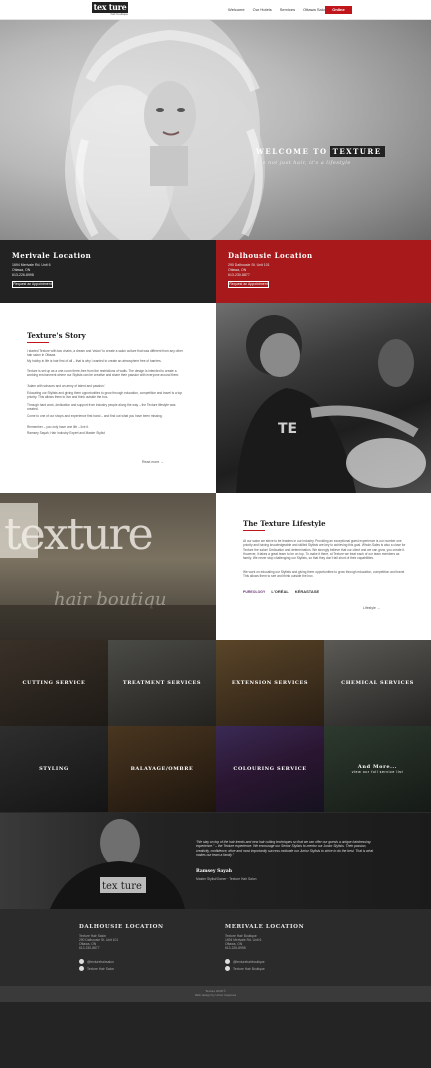 This screenshot has width=431, height=1068. Describe the element at coordinates (239, 275) in the screenshot. I see `dalhousie-phone: 613-230-8877` at that location.